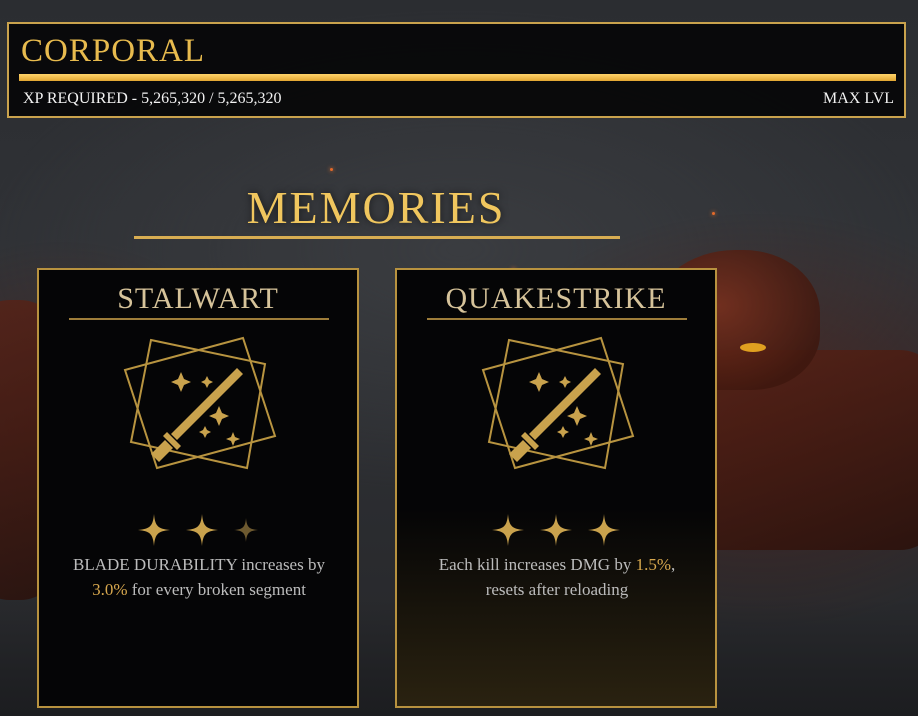 The image size is (918, 716). Describe the element at coordinates (331, 169) in the screenshot. I see `ember-particle` at that location.